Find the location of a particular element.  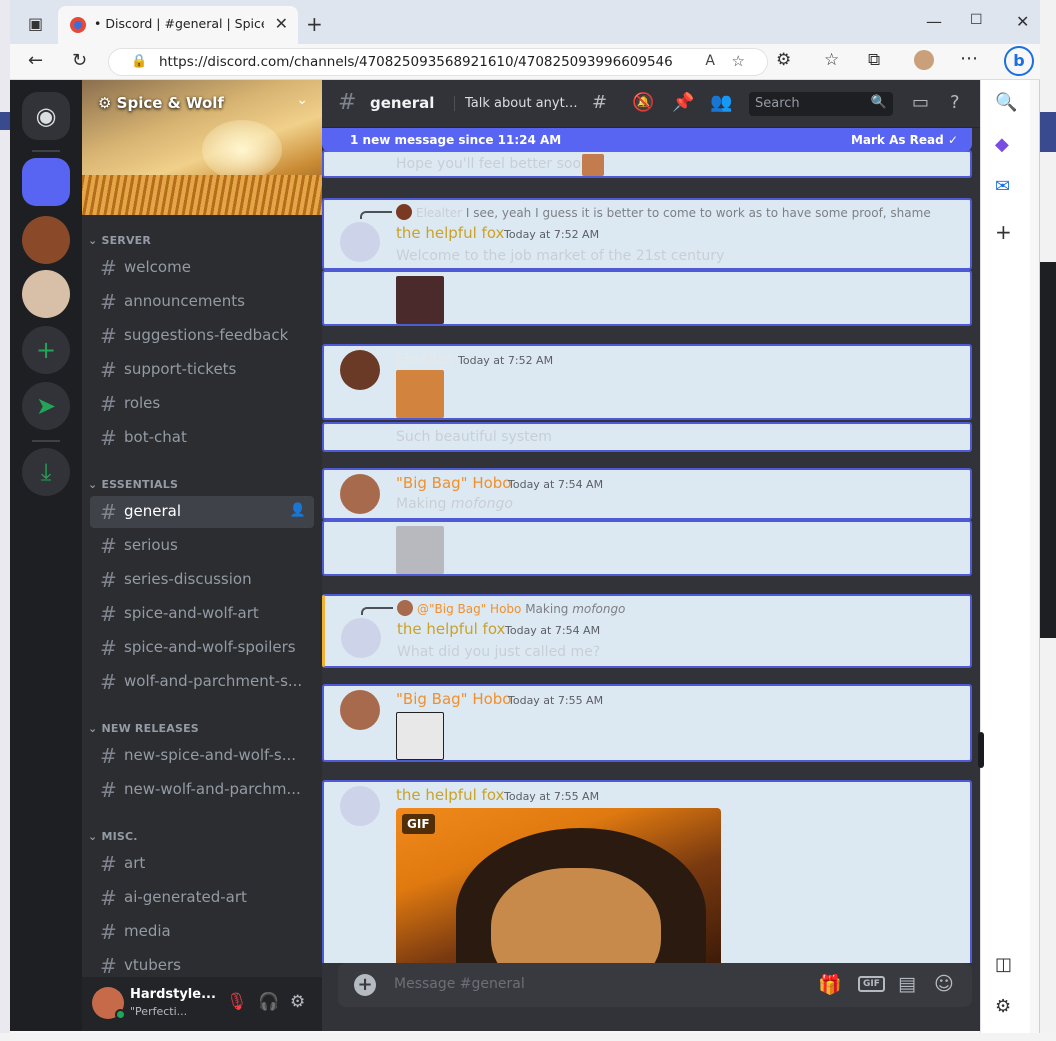

channel-item-series-discussion: # series-discussion is located at coordinates (202, 580).